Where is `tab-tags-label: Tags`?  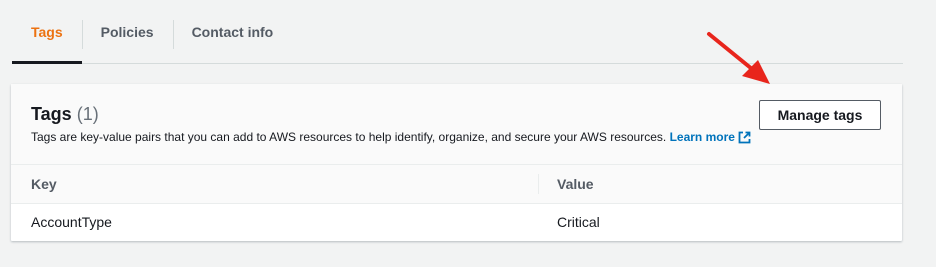 tab-tags-label: Tags is located at coordinates (47, 31).